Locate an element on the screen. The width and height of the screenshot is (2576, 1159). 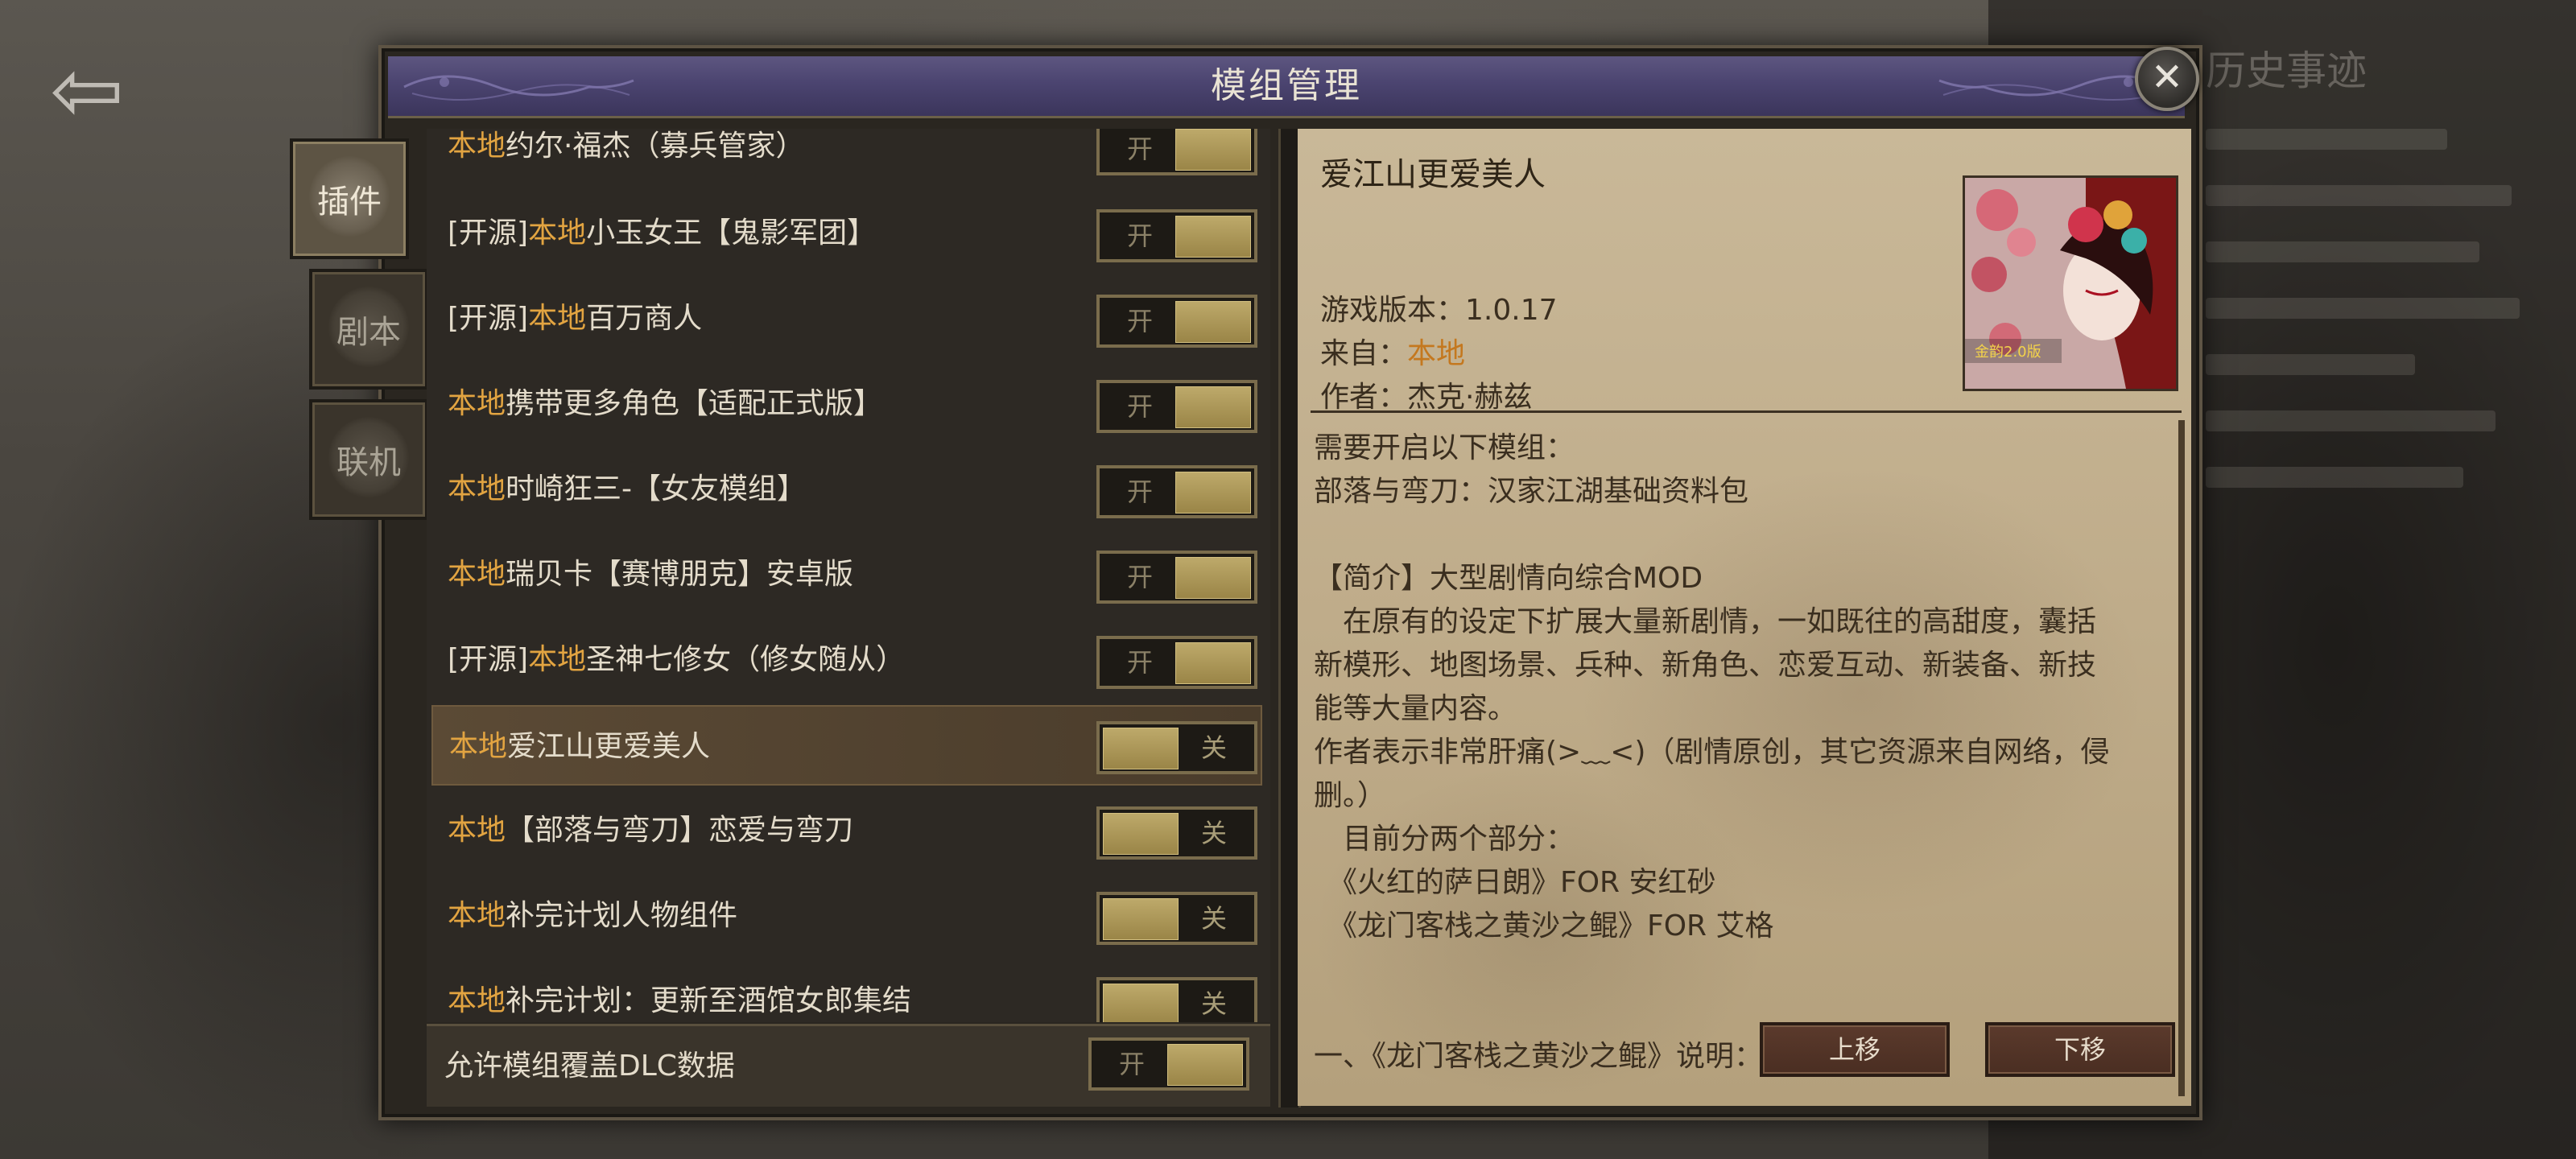
detail-scrollbar is located at coordinates (2181, 758).